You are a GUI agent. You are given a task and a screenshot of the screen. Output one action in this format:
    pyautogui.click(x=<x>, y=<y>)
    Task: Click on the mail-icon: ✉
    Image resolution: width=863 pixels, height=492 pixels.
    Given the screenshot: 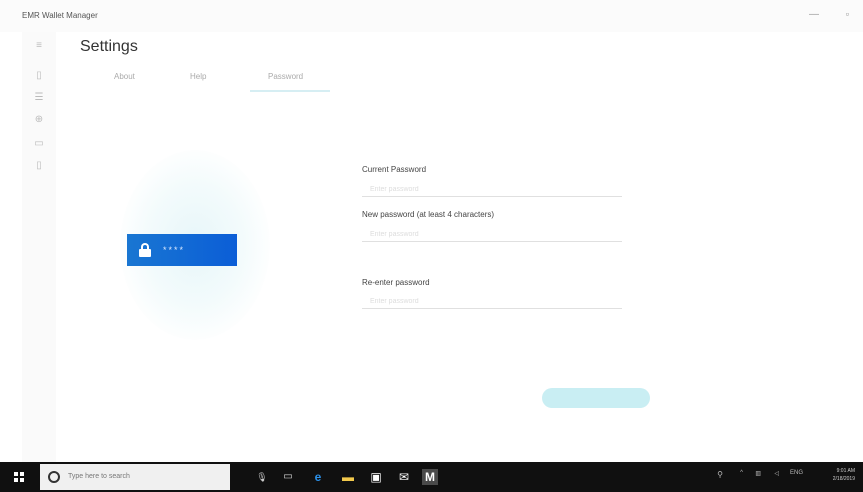 What is the action you would take?
    pyautogui.click(x=404, y=477)
    